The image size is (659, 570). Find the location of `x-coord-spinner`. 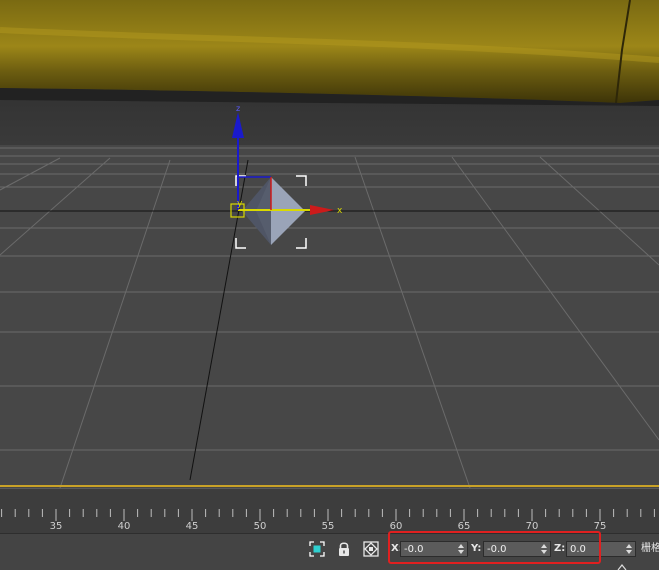

x-coord-spinner is located at coordinates (461, 549).